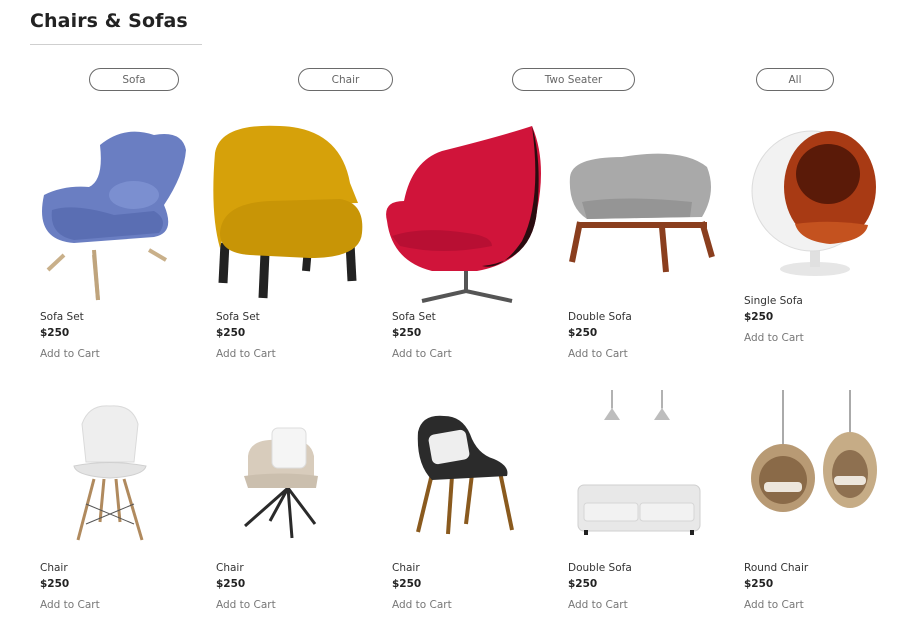  Describe the element at coordinates (134, 79) in the screenshot. I see `filter-sofa-button: Sofa` at that location.